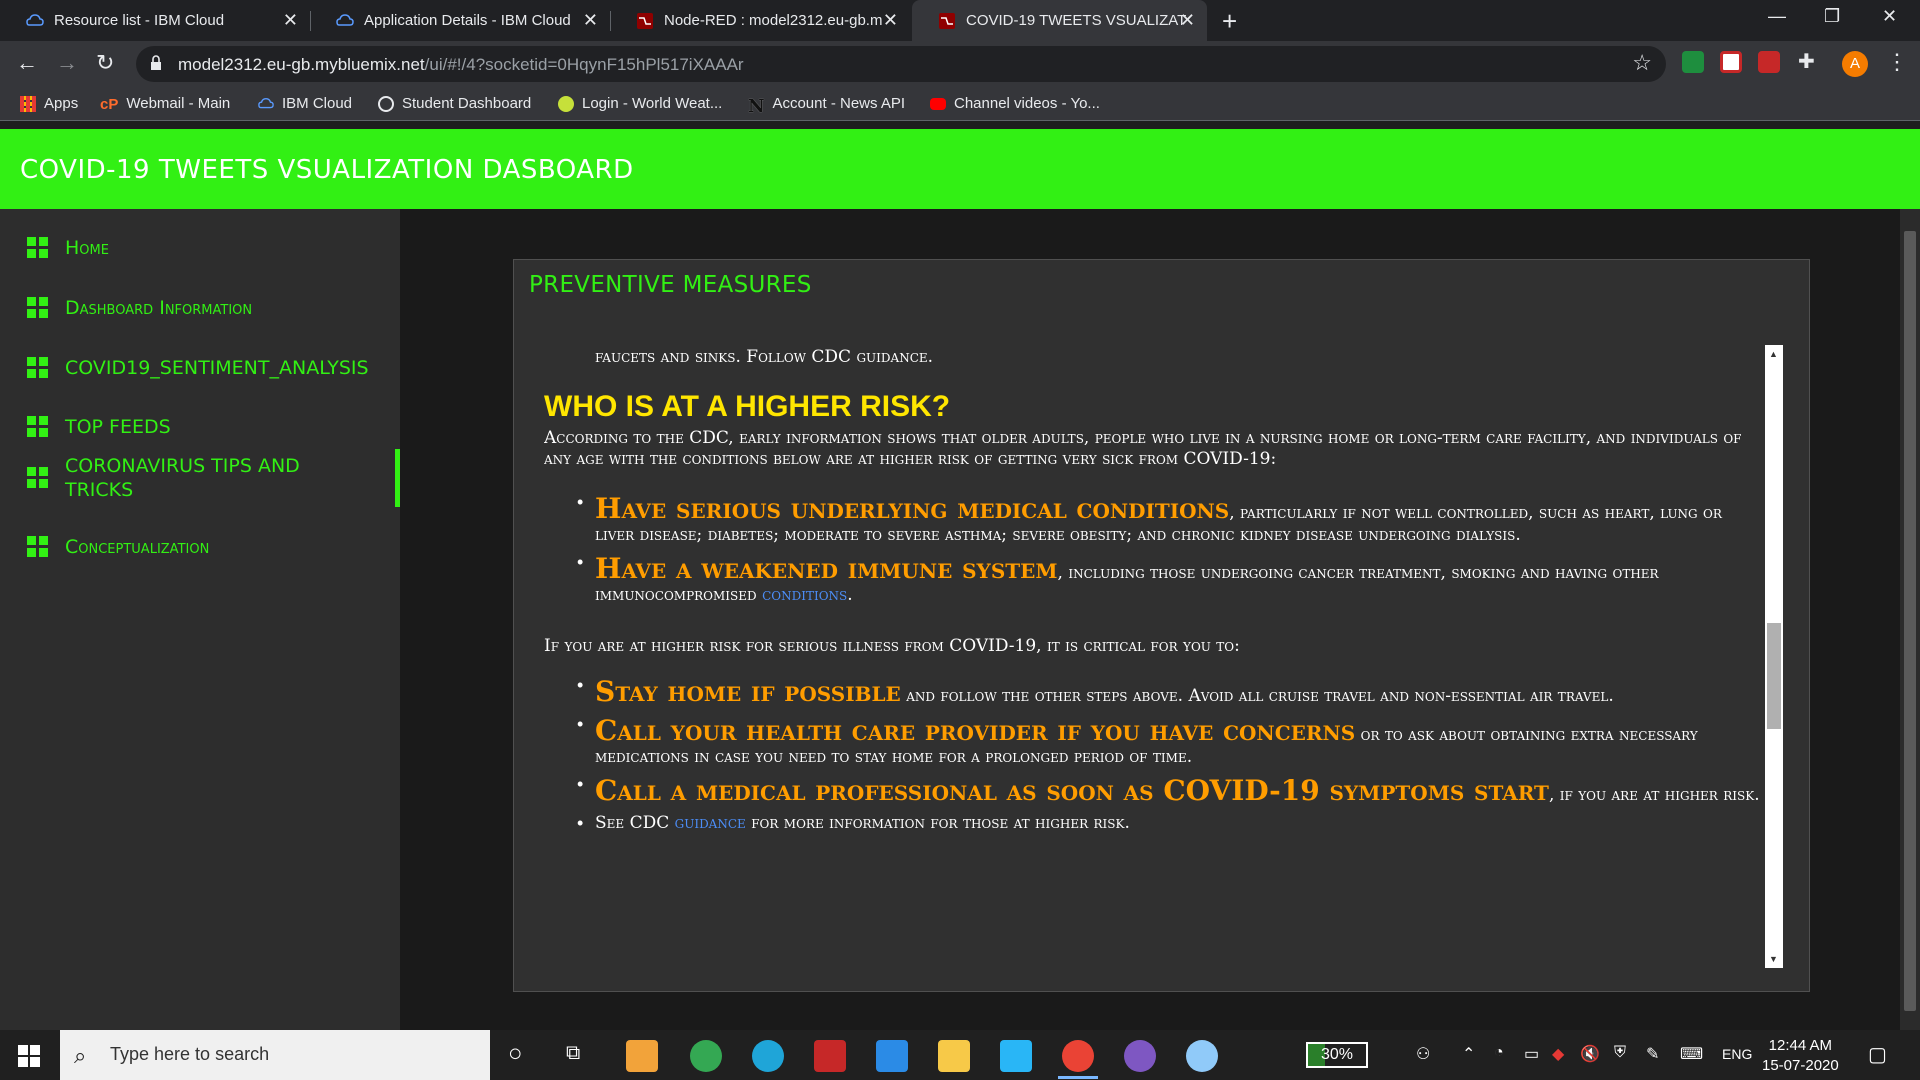 Image resolution: width=1920 pixels, height=1080 pixels. I want to click on content-scrollbar: ▲ ▼, so click(1774, 656).